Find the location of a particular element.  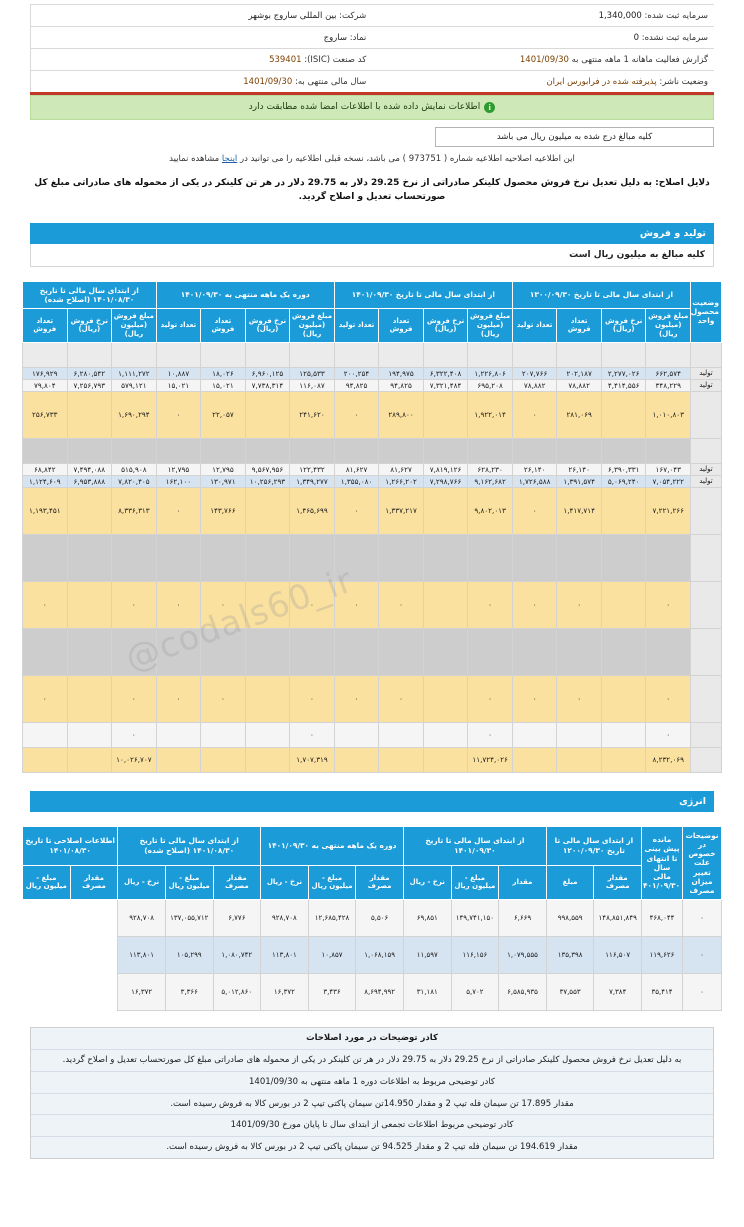

data-cell: ۷,۸۲۰,۴۰۵ is located at coordinates (134, 481).